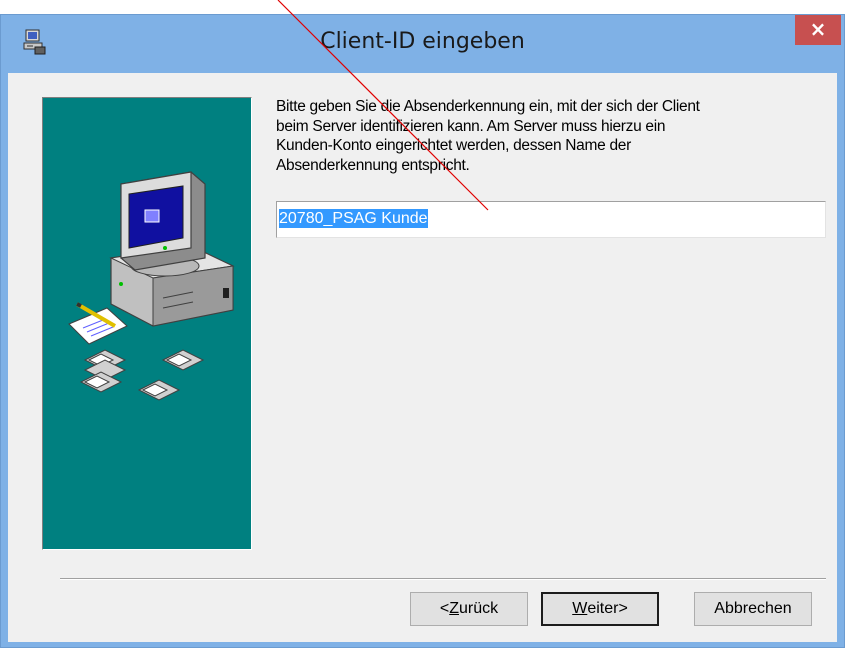  I want to click on next-button: Weiter>, so click(600, 609).